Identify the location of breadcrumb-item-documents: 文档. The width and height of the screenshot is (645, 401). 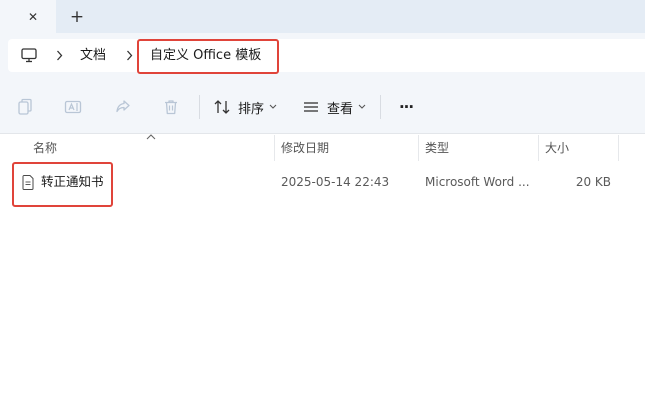
(93, 55).